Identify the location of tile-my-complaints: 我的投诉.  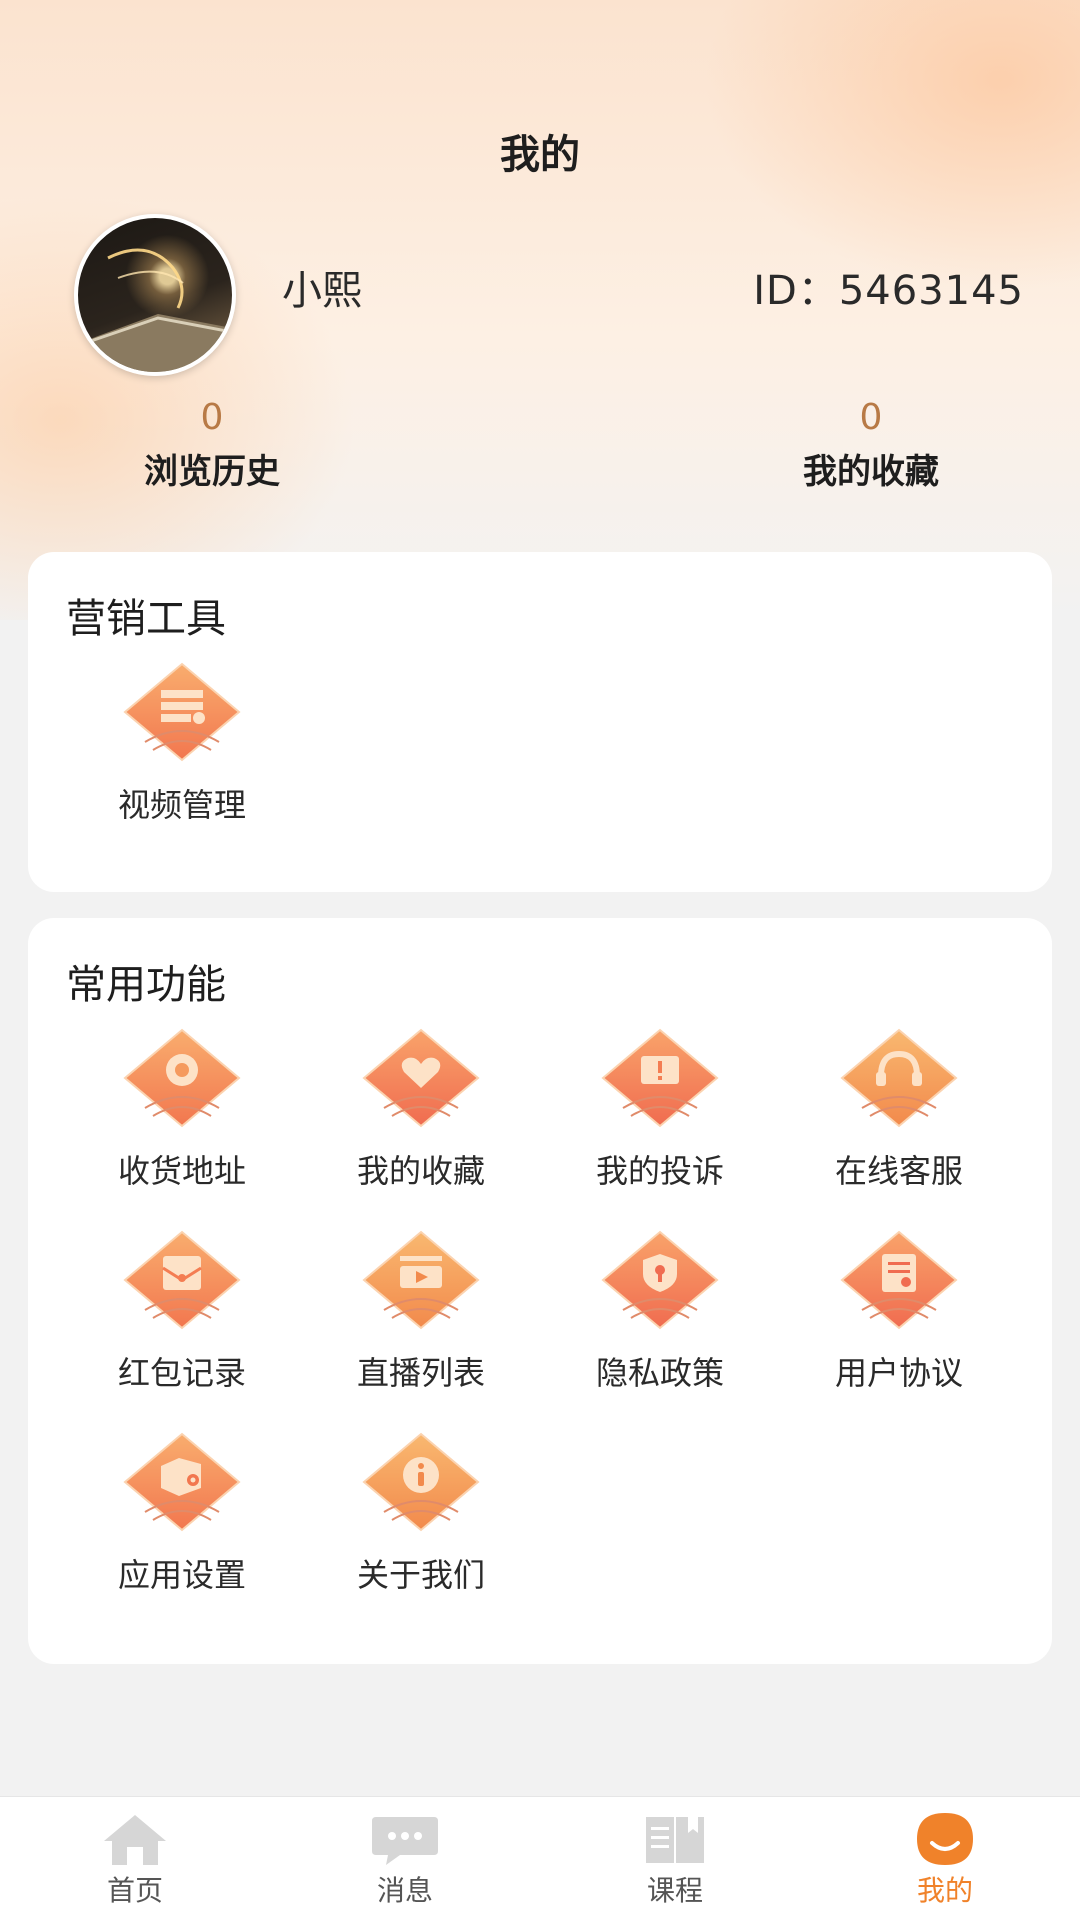
(660, 1109).